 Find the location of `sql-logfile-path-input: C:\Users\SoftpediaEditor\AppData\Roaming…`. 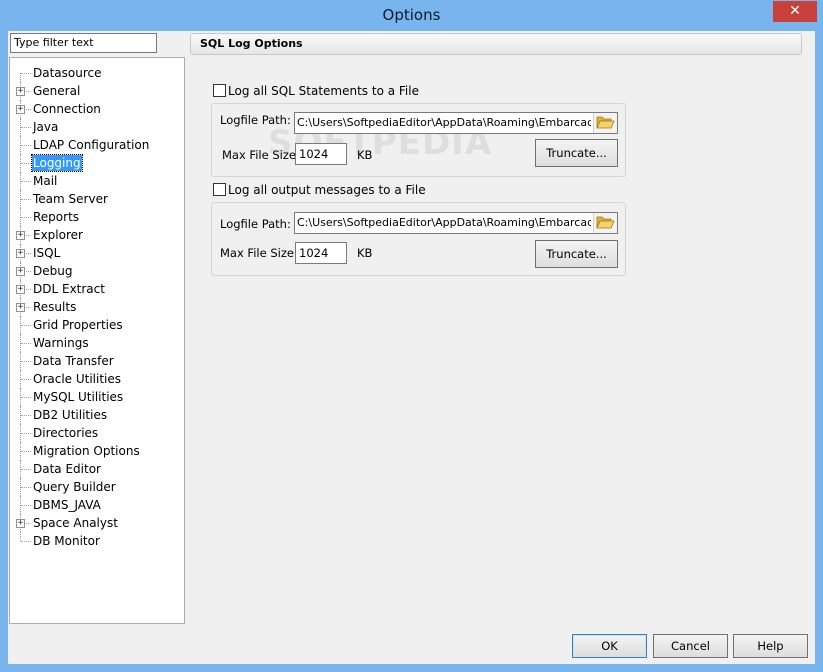

sql-logfile-path-input: C:\Users\SoftpediaEditor\AppData\Roaming… is located at coordinates (456, 123).